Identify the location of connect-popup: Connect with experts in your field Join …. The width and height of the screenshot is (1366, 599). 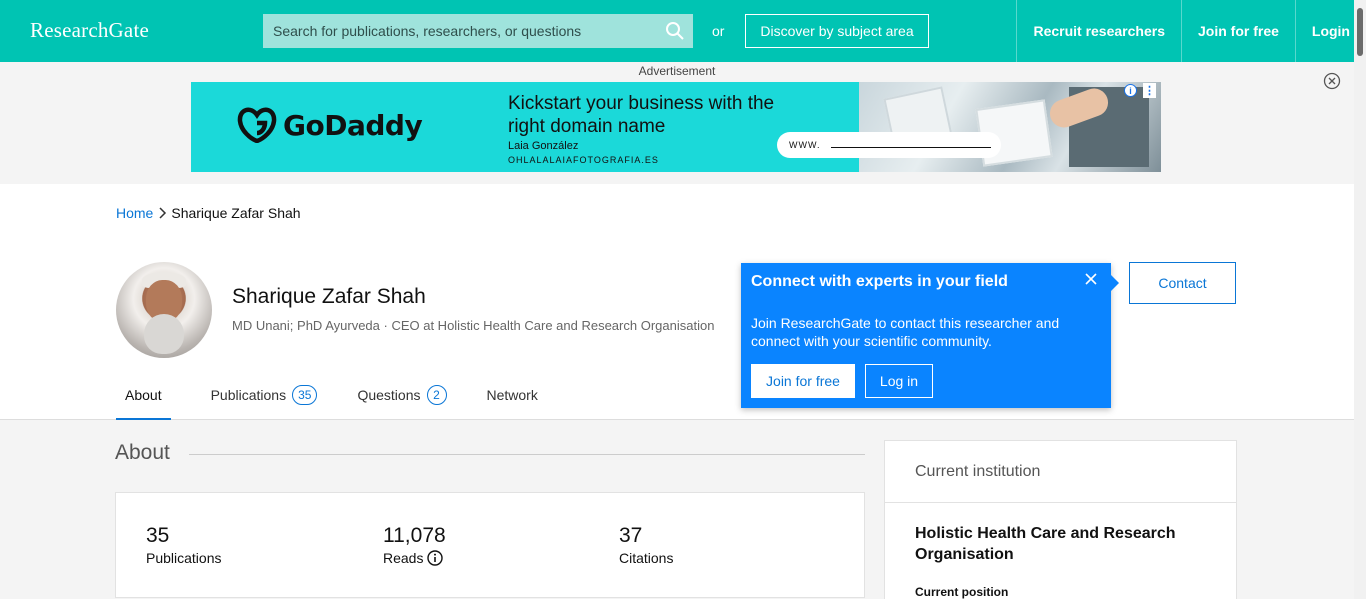
(930, 335).